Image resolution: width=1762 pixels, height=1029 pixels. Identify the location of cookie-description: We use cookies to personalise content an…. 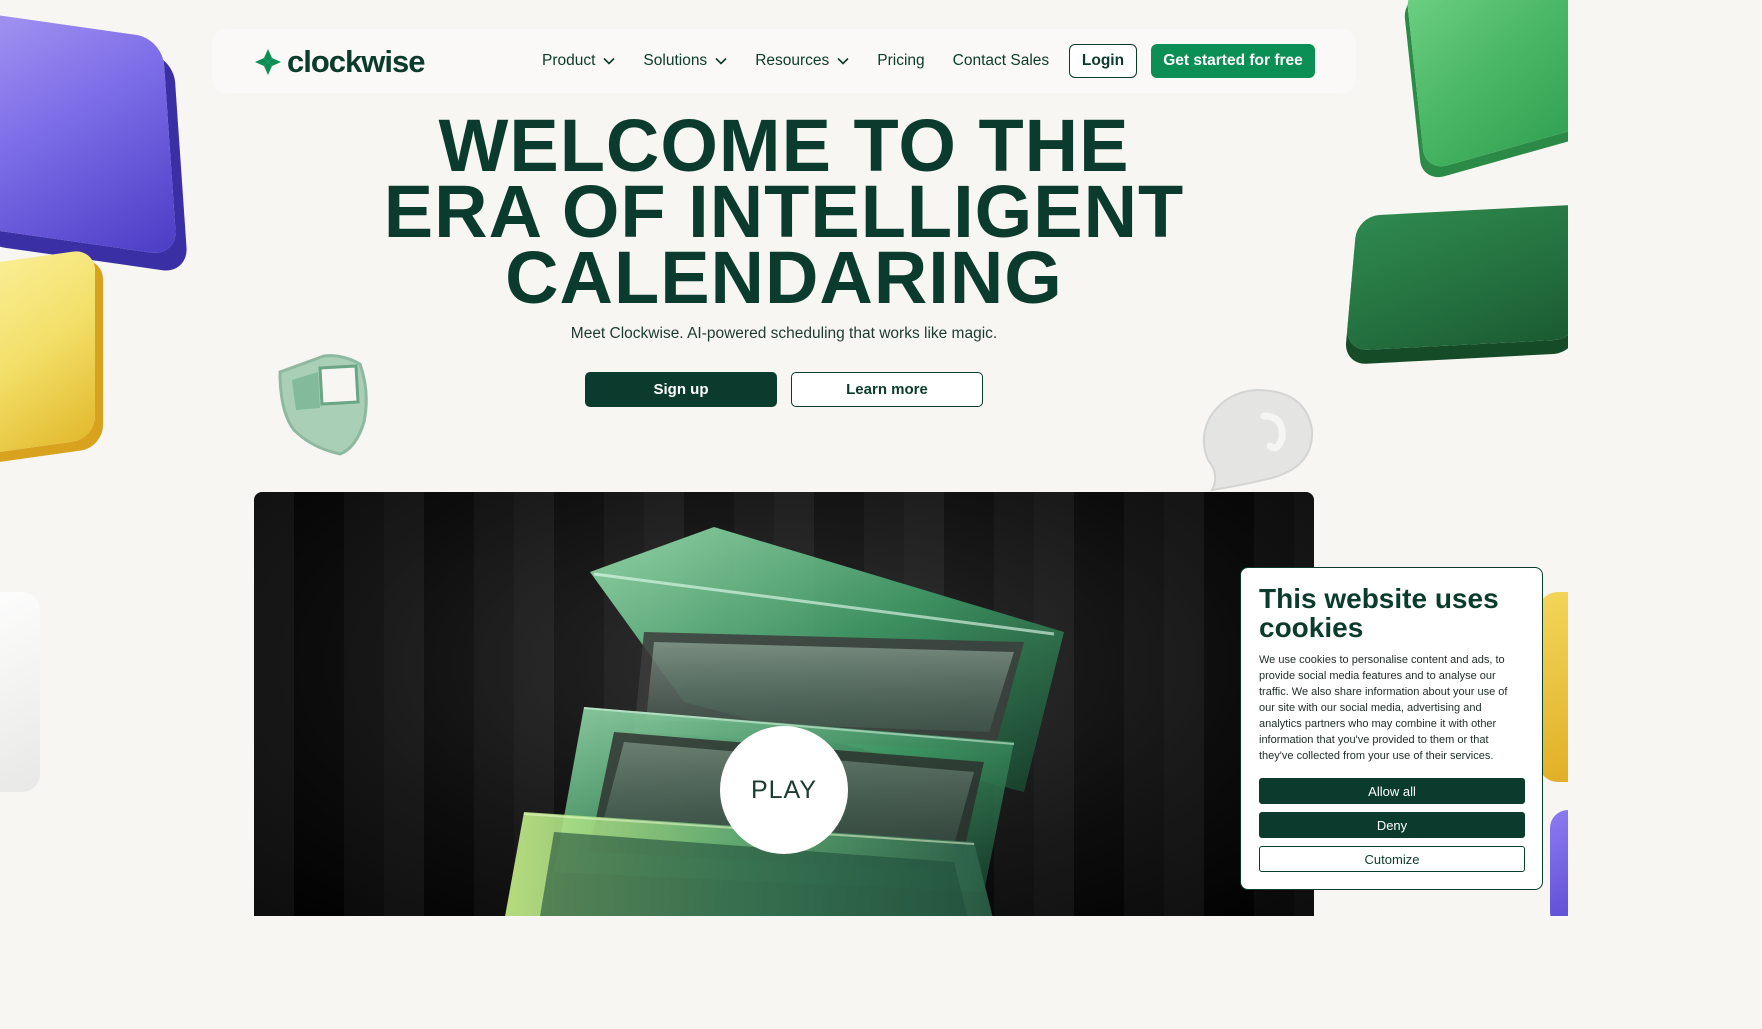
(1383, 708).